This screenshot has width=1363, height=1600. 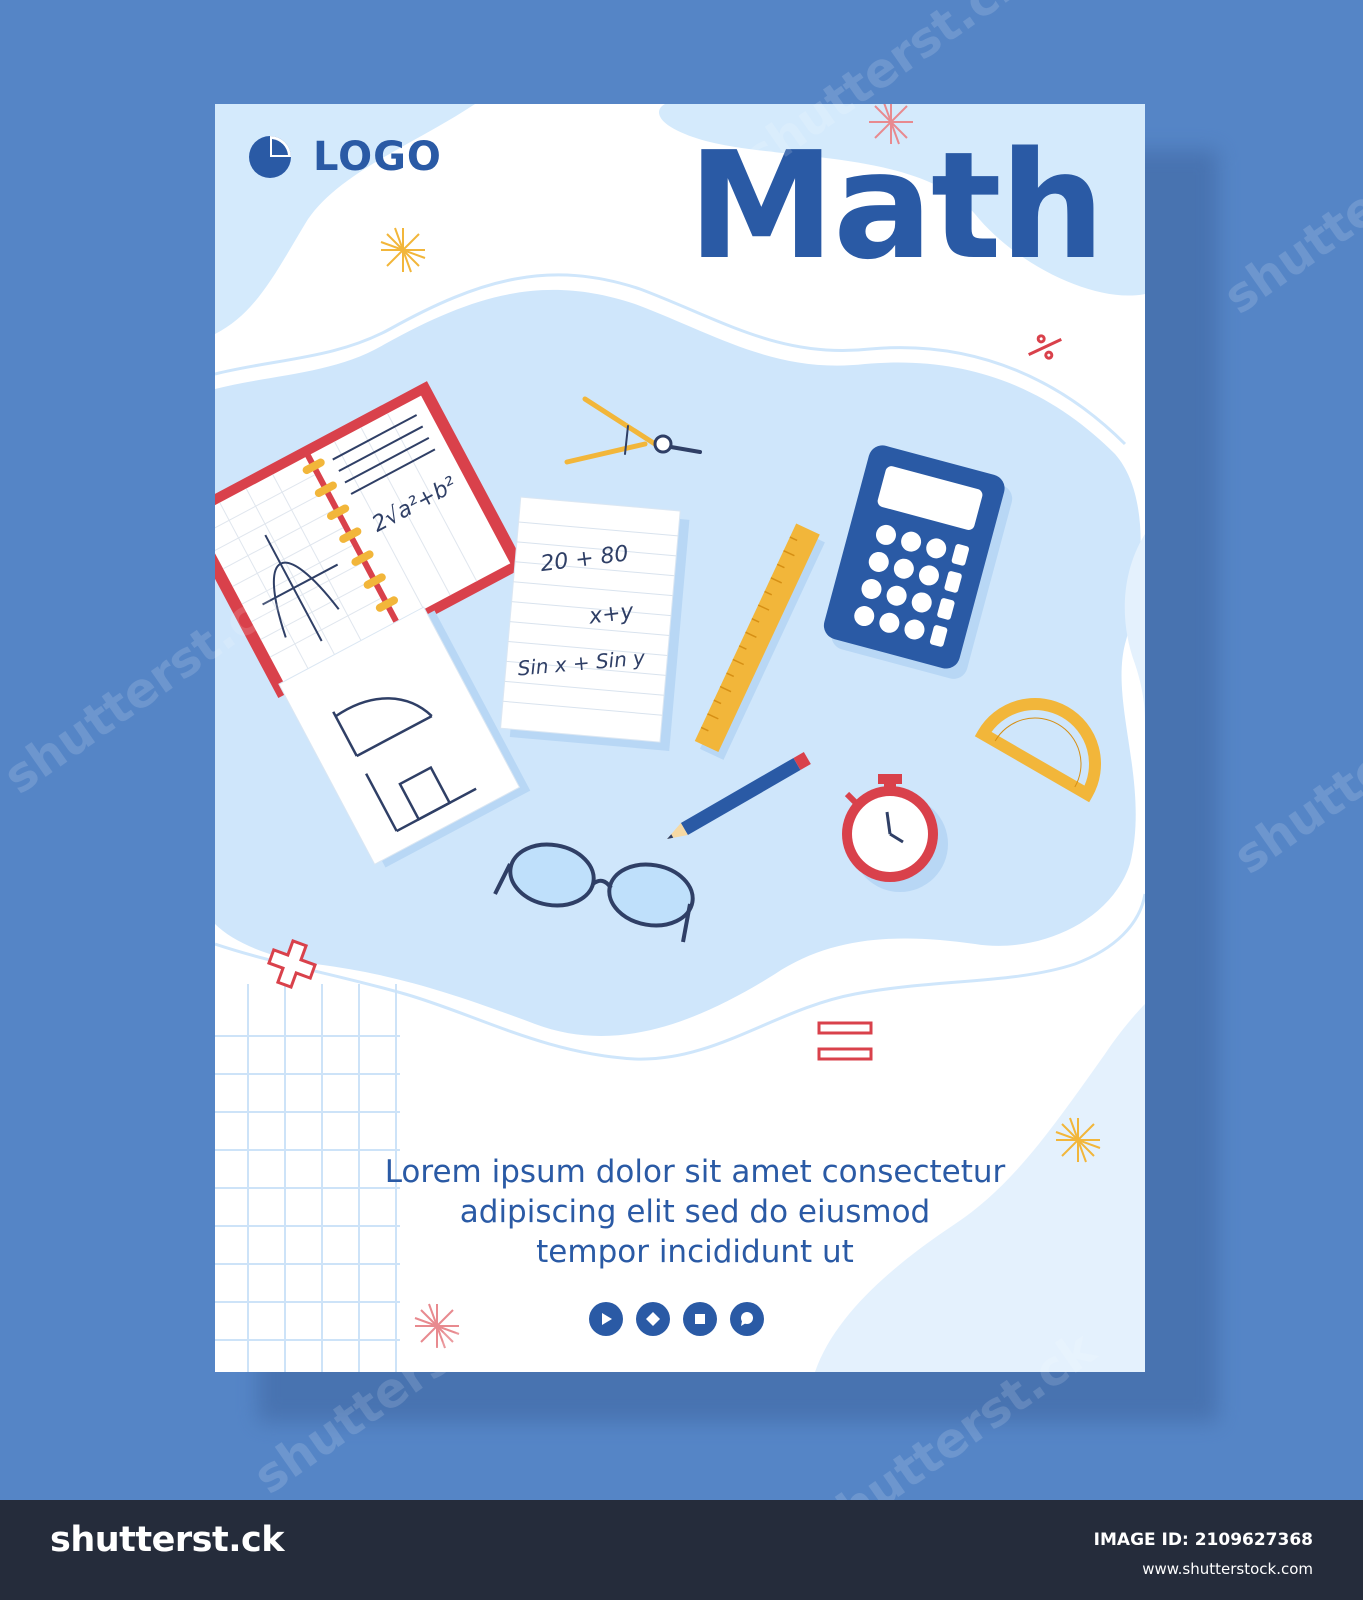 What do you see at coordinates (377, 157) in the screenshot?
I see `logo-text: LOGO` at bounding box center [377, 157].